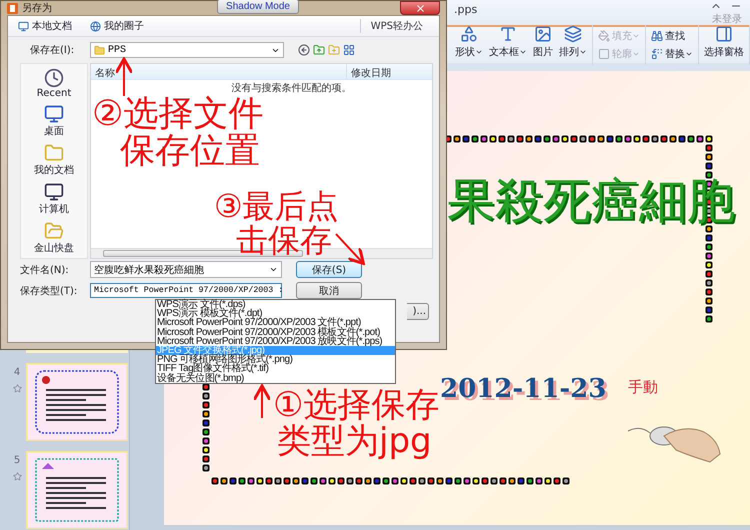  I want to click on column-header: 名称, so click(218, 71).